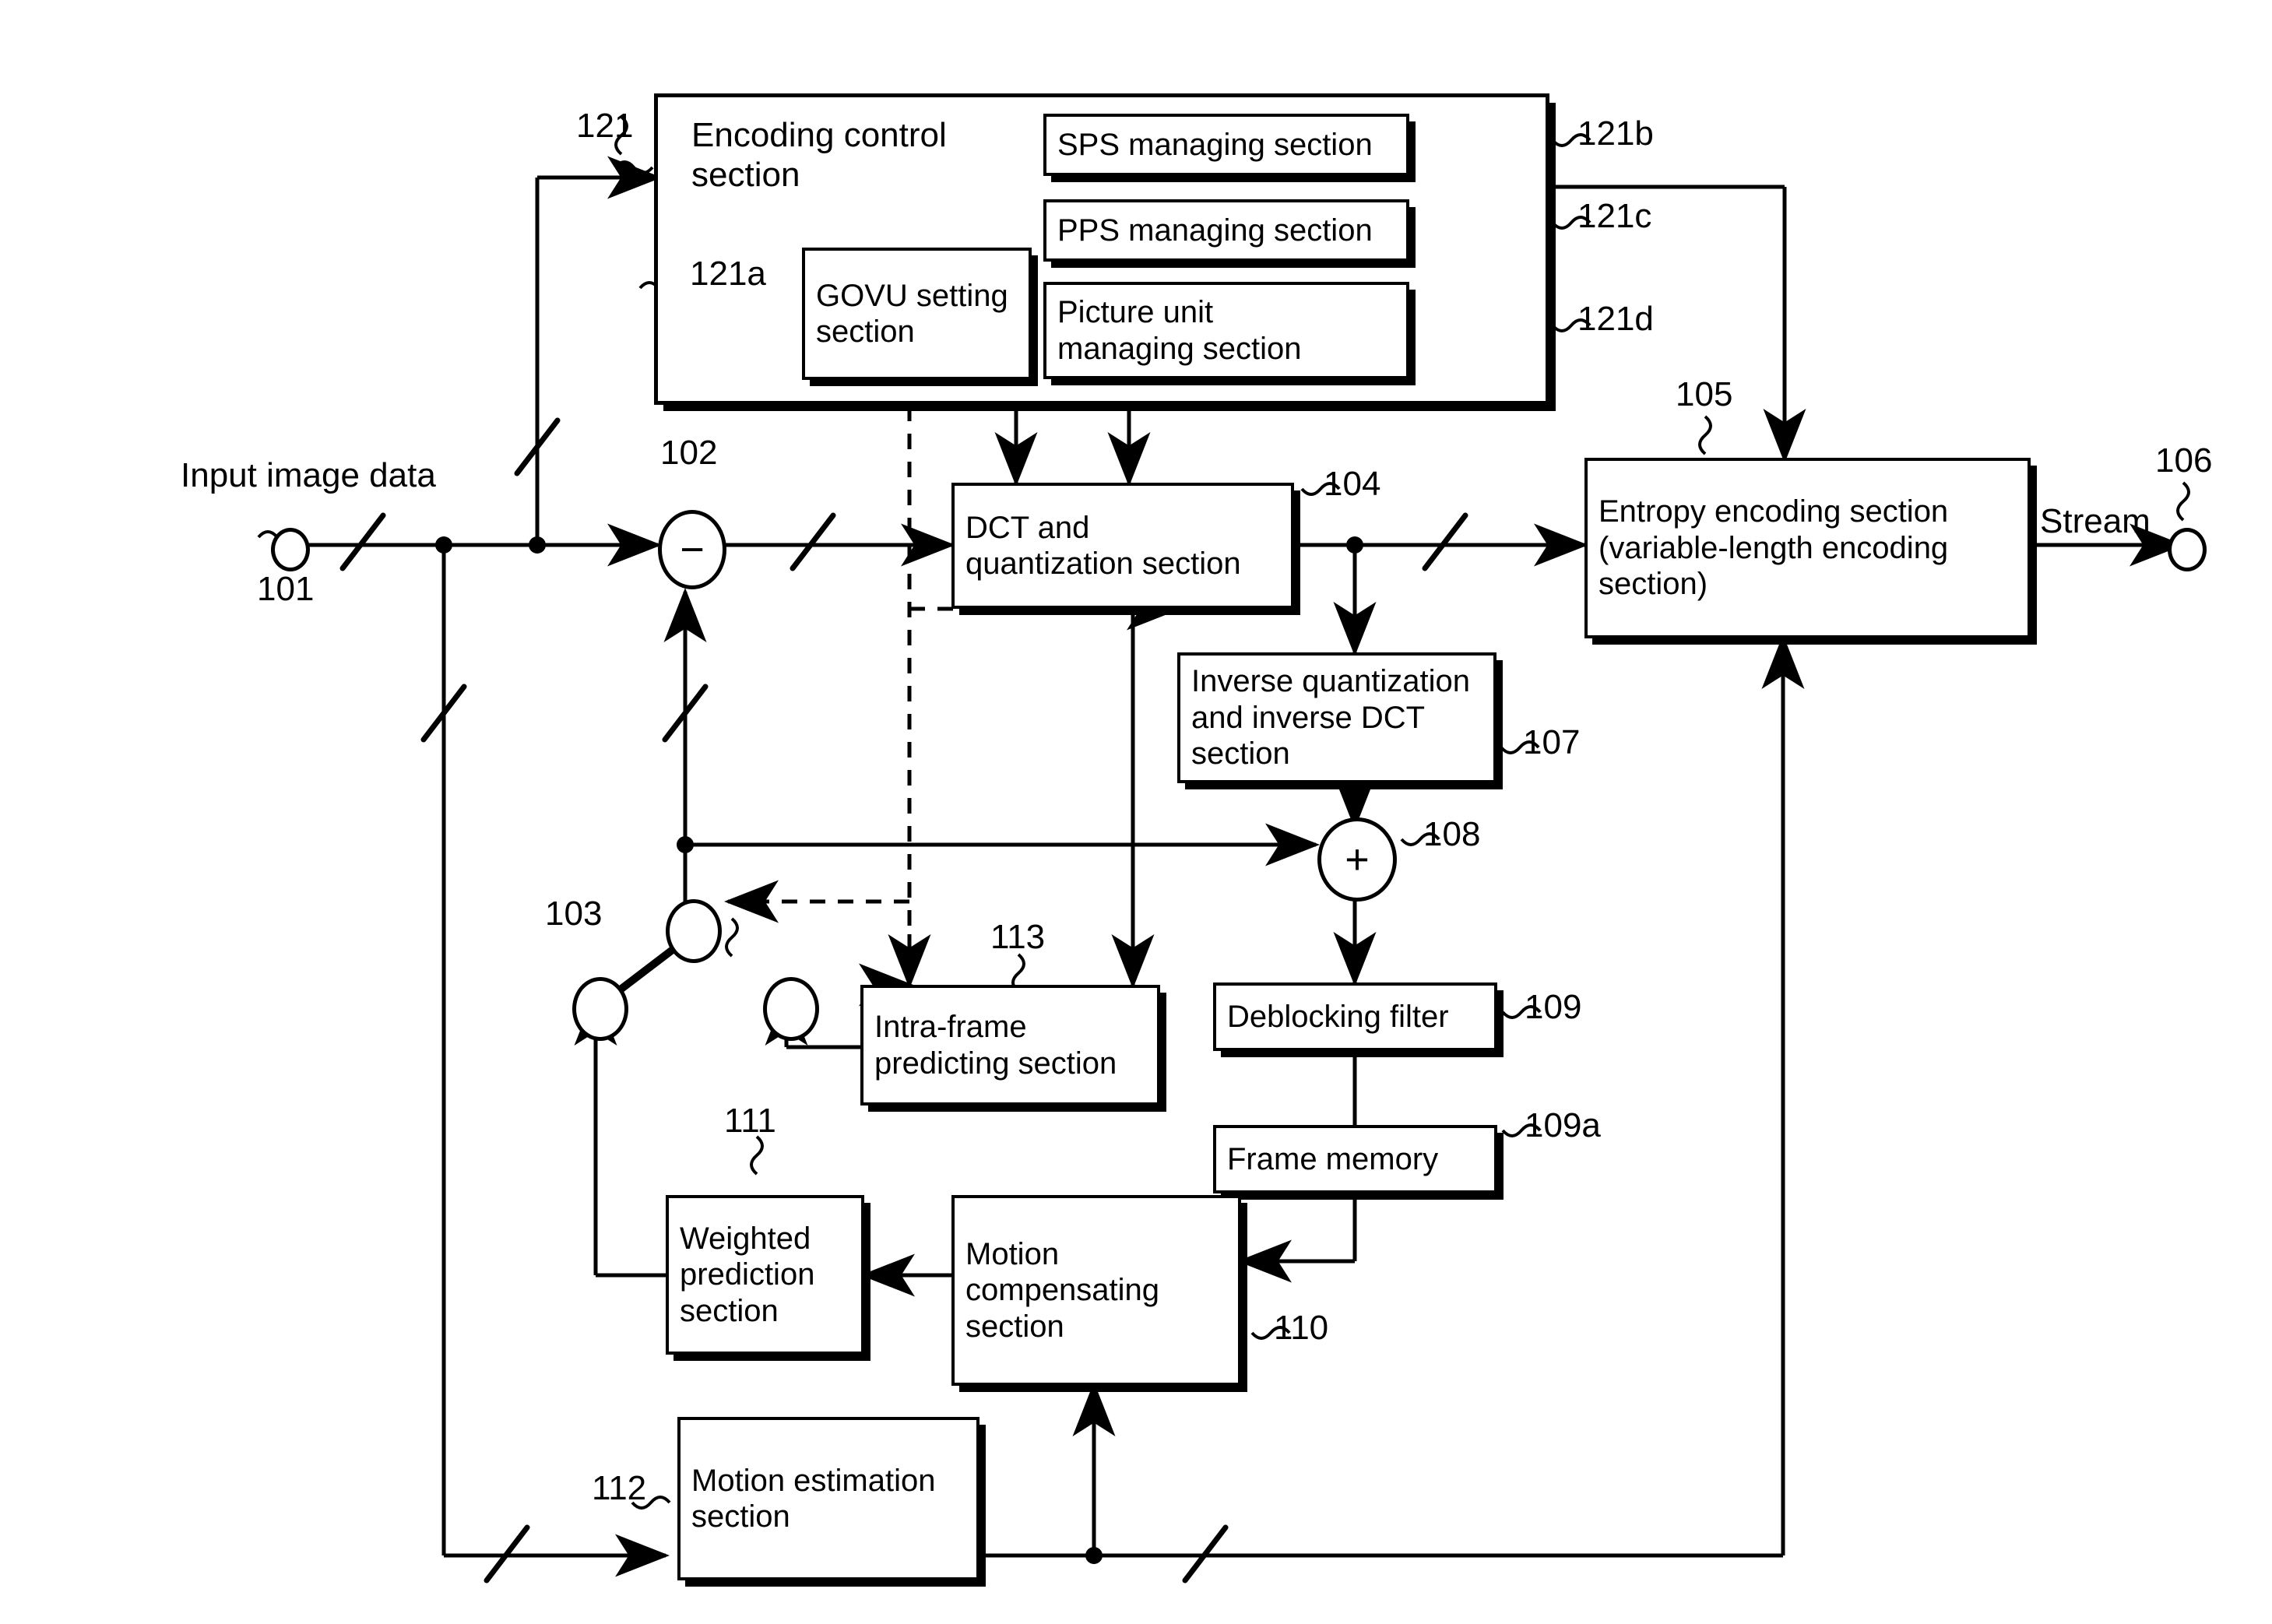 This screenshot has height=1624, width=2272. What do you see at coordinates (1301, 1328) in the screenshot?
I see `ref-110: 110` at bounding box center [1301, 1328].